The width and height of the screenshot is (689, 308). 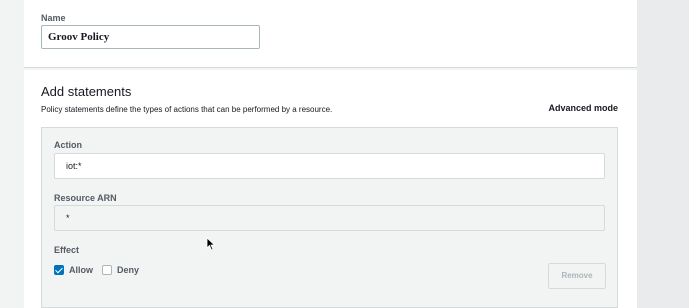 What do you see at coordinates (67, 250) in the screenshot?
I see `effect-label: Effect` at bounding box center [67, 250].